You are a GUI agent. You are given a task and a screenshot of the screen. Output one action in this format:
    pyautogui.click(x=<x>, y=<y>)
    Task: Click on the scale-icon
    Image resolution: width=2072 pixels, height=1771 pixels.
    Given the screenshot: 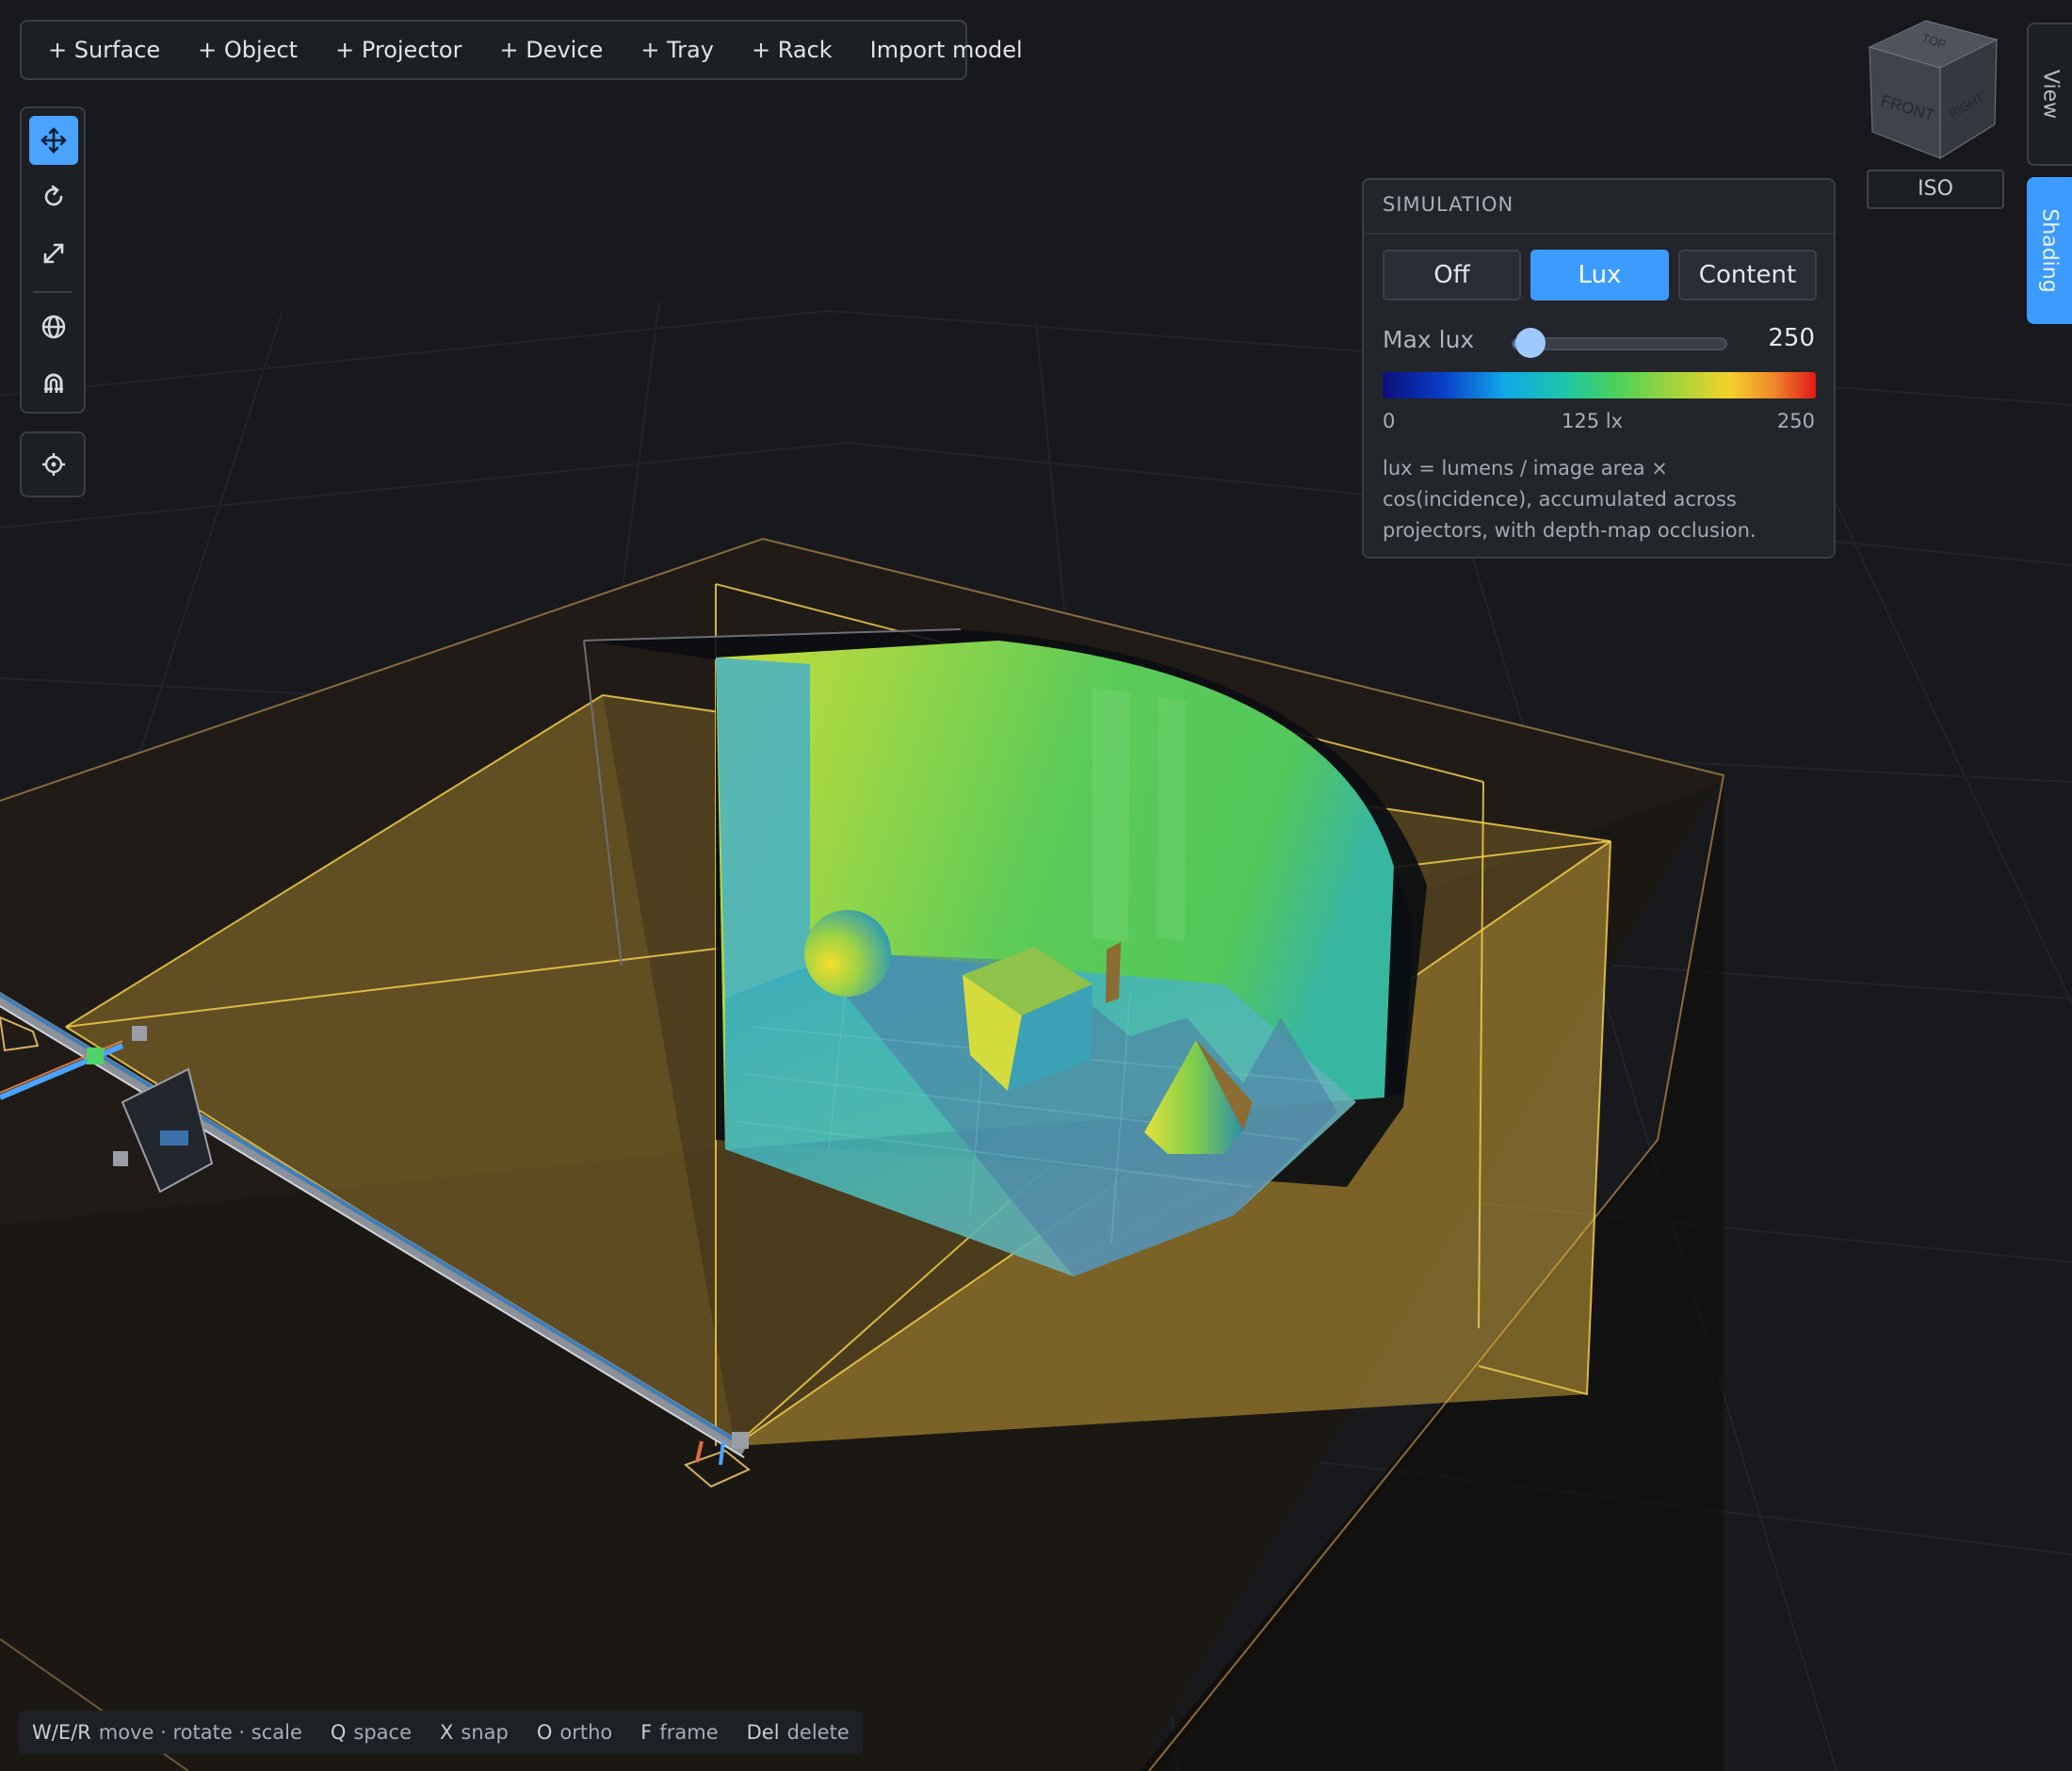 What is the action you would take?
    pyautogui.click(x=53, y=253)
    